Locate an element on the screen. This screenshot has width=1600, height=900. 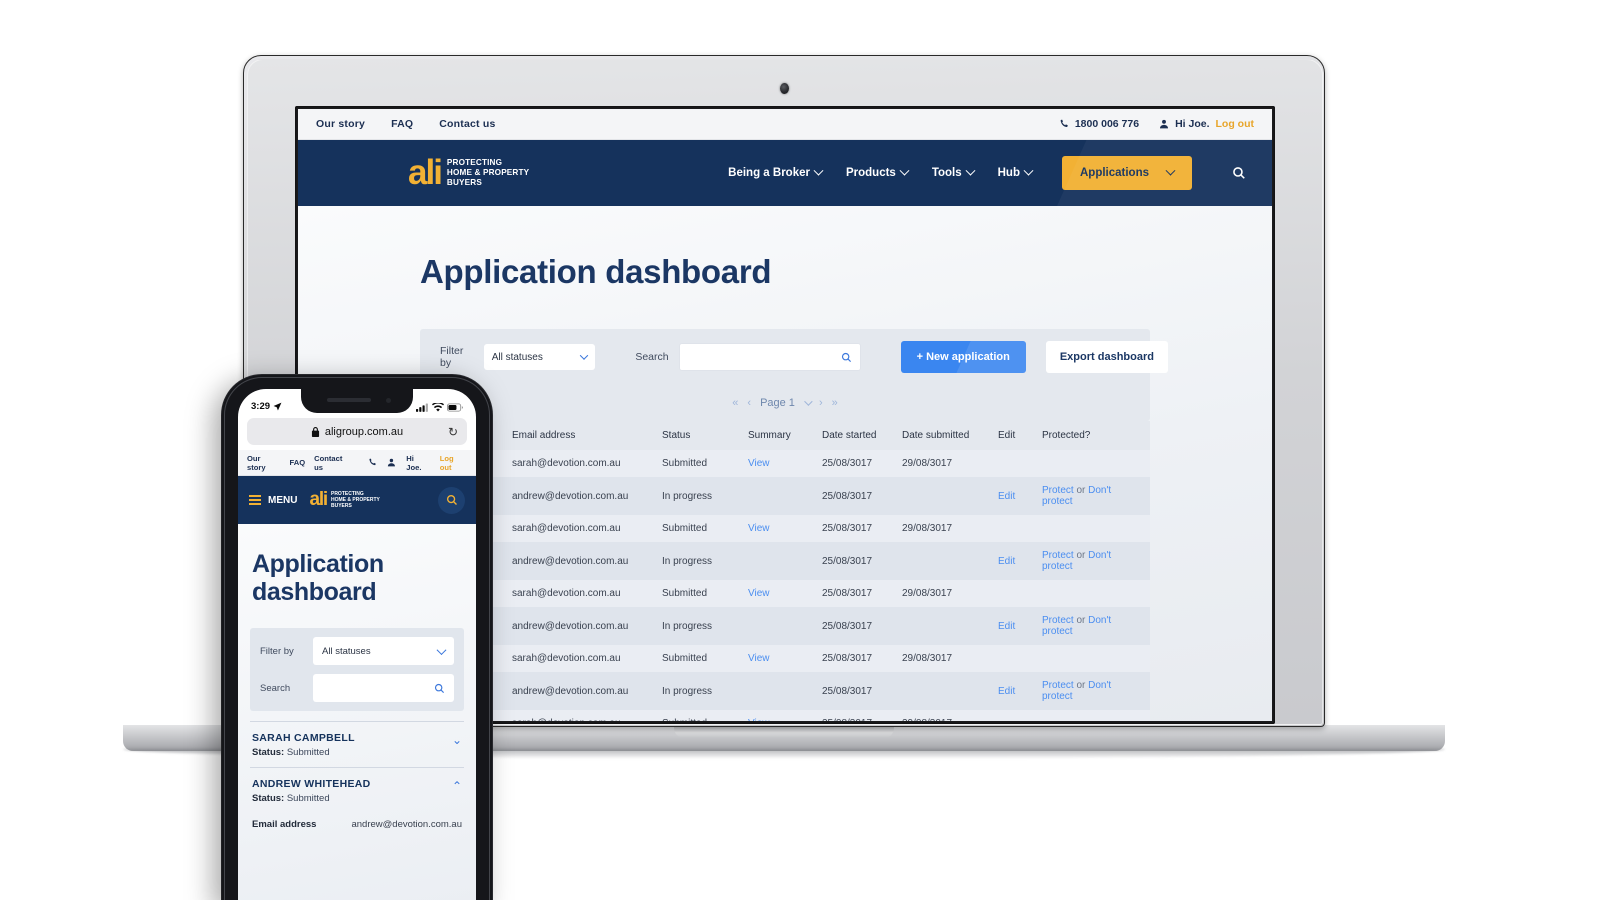
list-item: ANDREW WHITEHEAD Status: Submitted ⌃ is located at coordinates (357, 790).